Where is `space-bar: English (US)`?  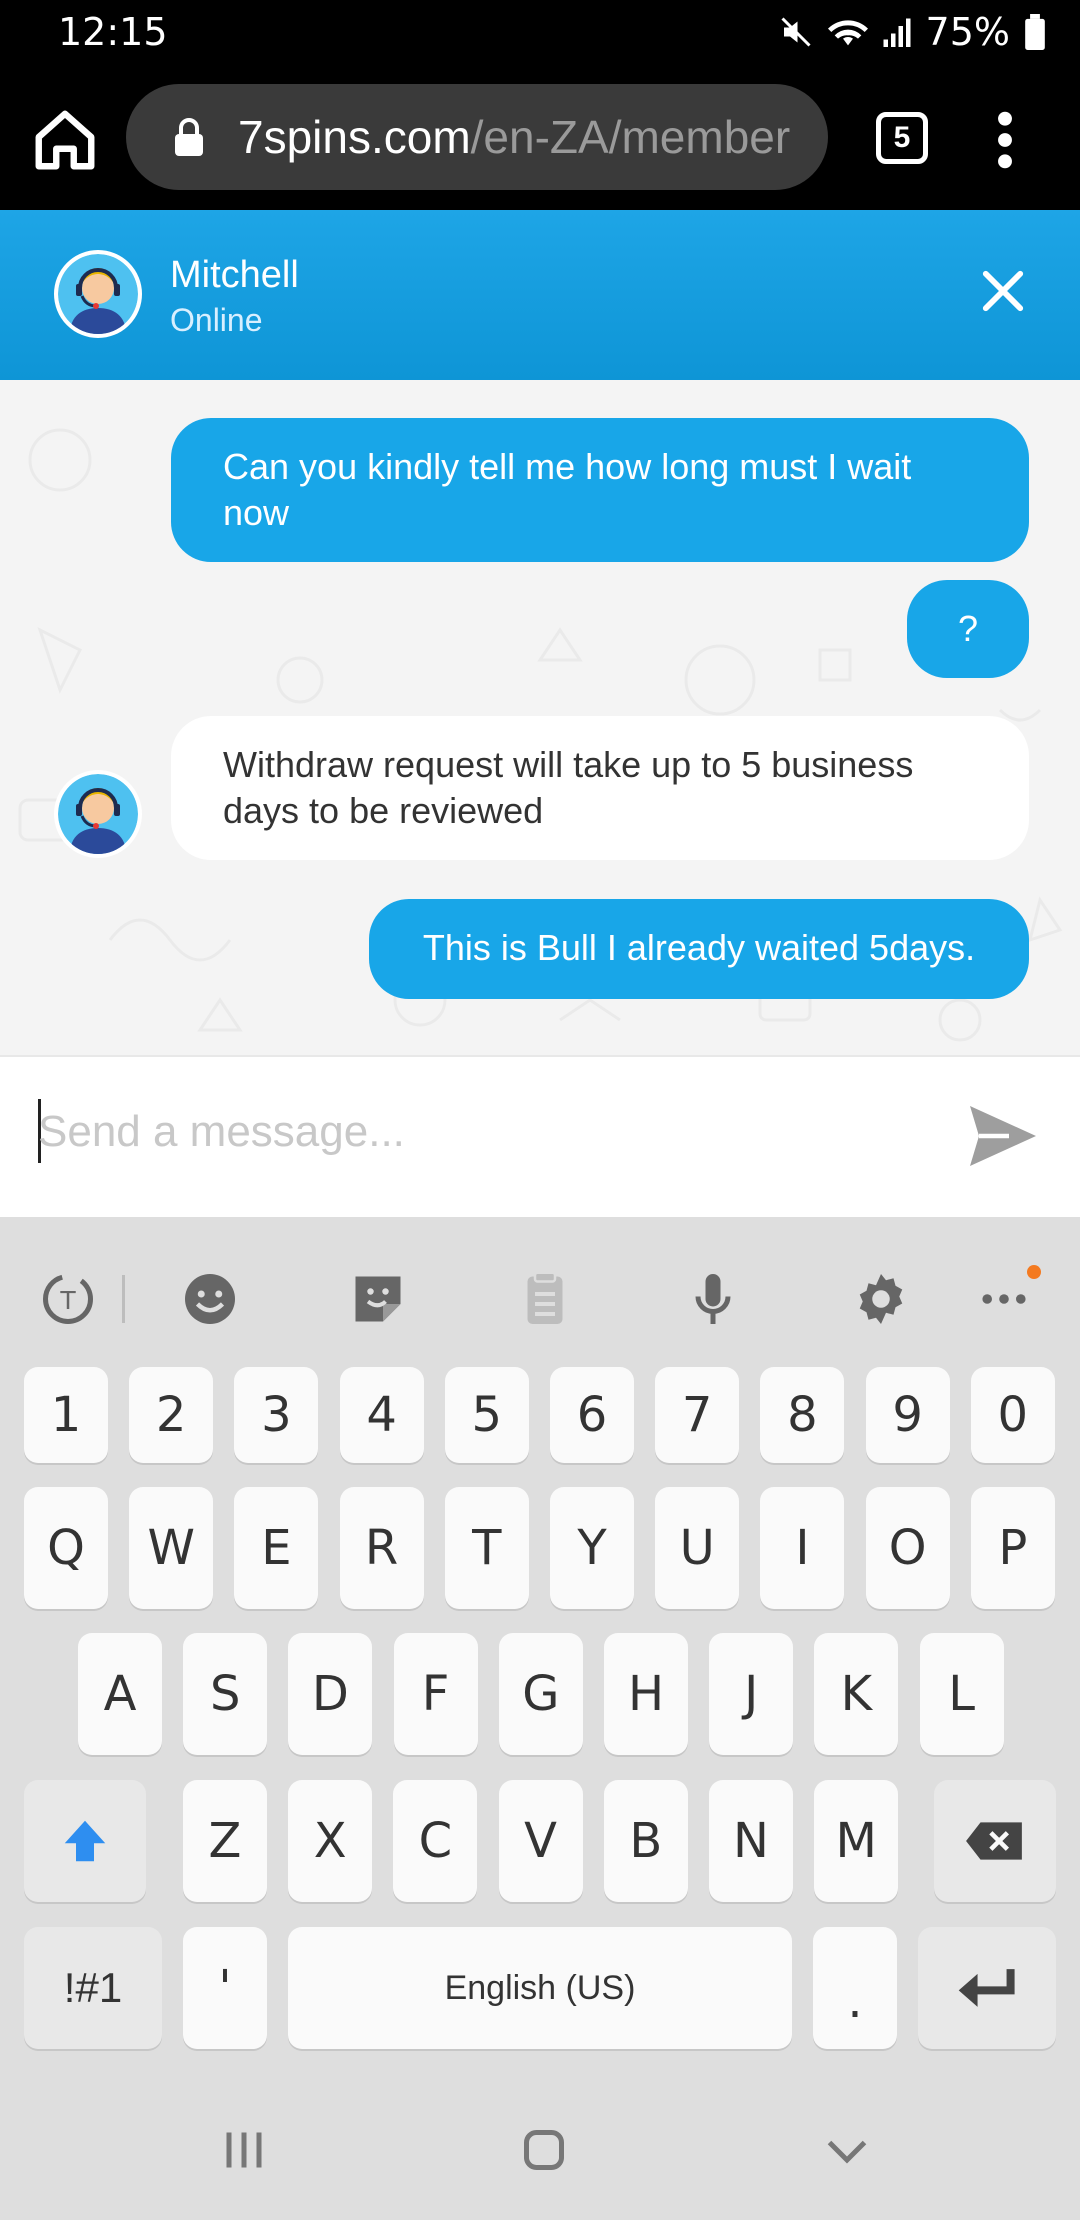 space-bar: English (US) is located at coordinates (540, 1988).